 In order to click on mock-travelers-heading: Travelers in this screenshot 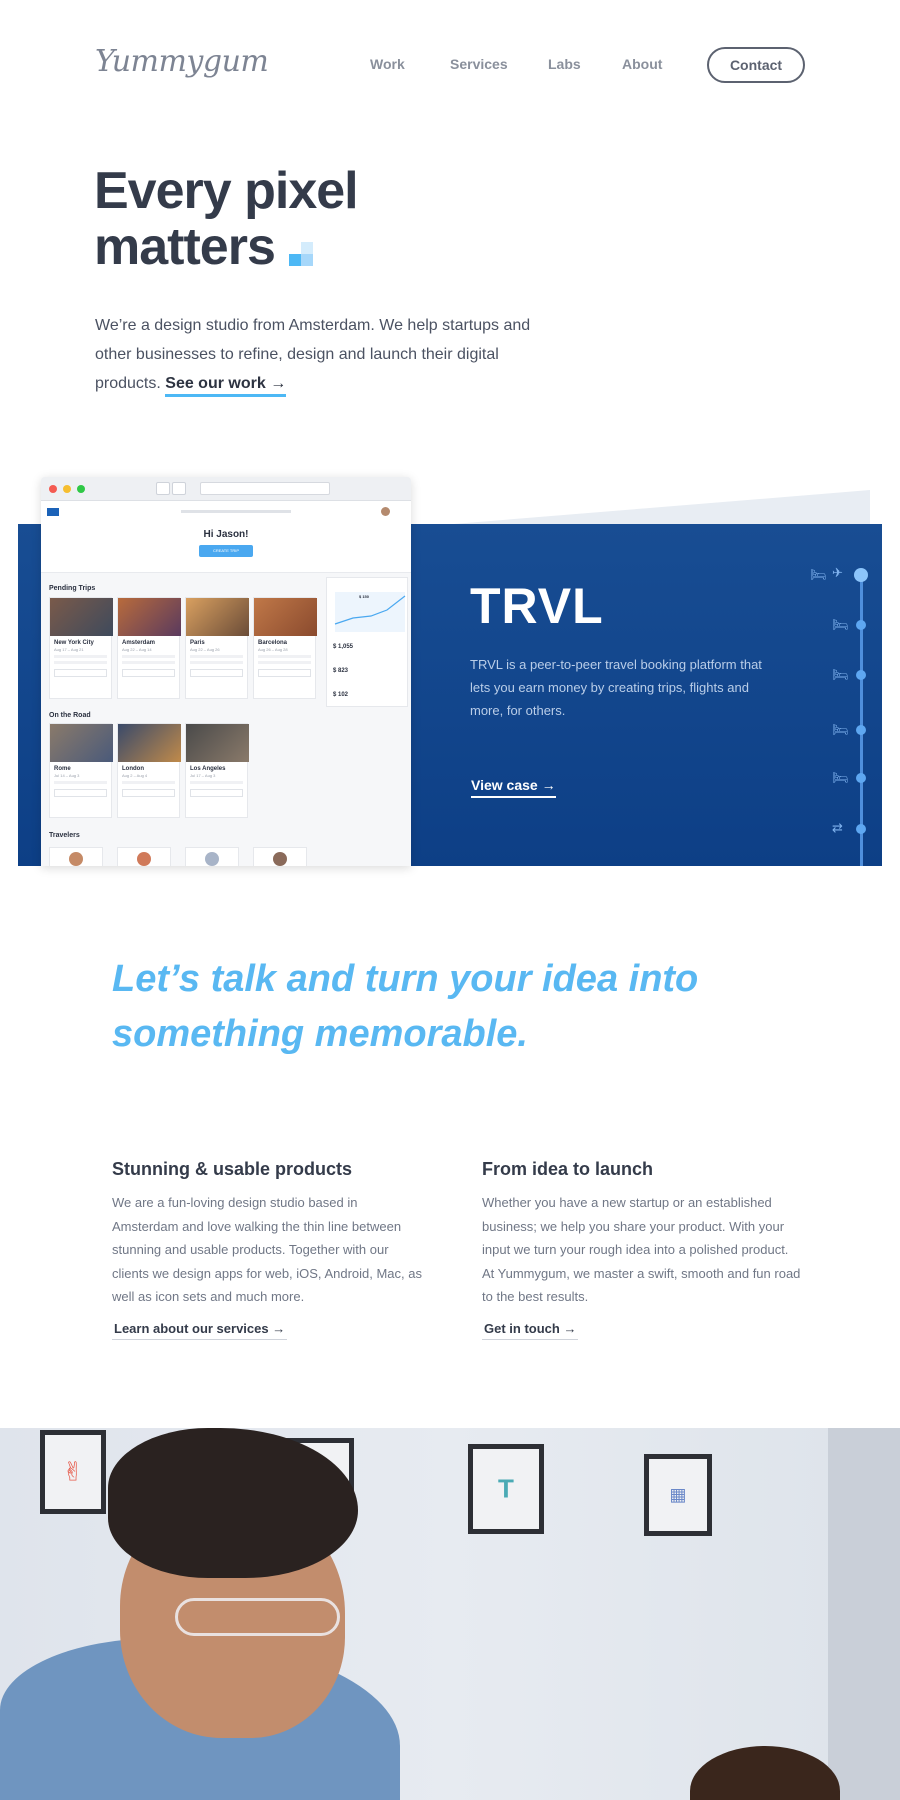, I will do `click(64, 835)`.